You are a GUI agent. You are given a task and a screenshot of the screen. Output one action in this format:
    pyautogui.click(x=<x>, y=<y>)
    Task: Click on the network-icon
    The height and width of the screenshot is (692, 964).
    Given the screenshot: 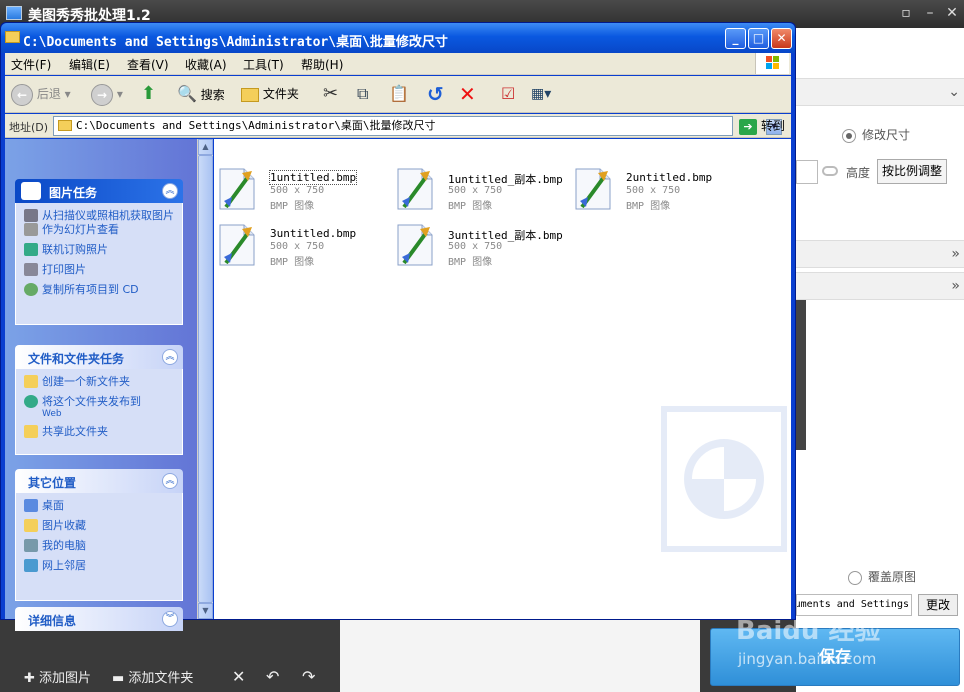 What is the action you would take?
    pyautogui.click(x=31, y=565)
    